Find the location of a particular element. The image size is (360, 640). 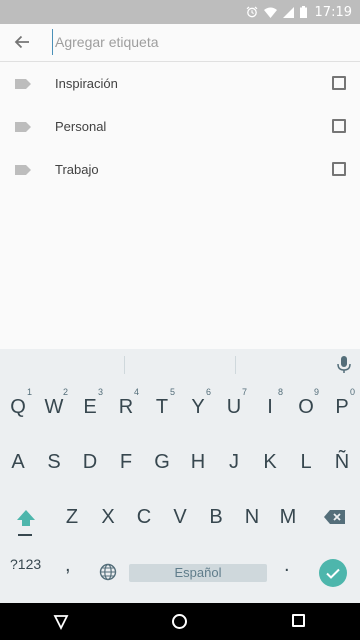

label-row-inspiracion: Inspiración is located at coordinates (180, 83).